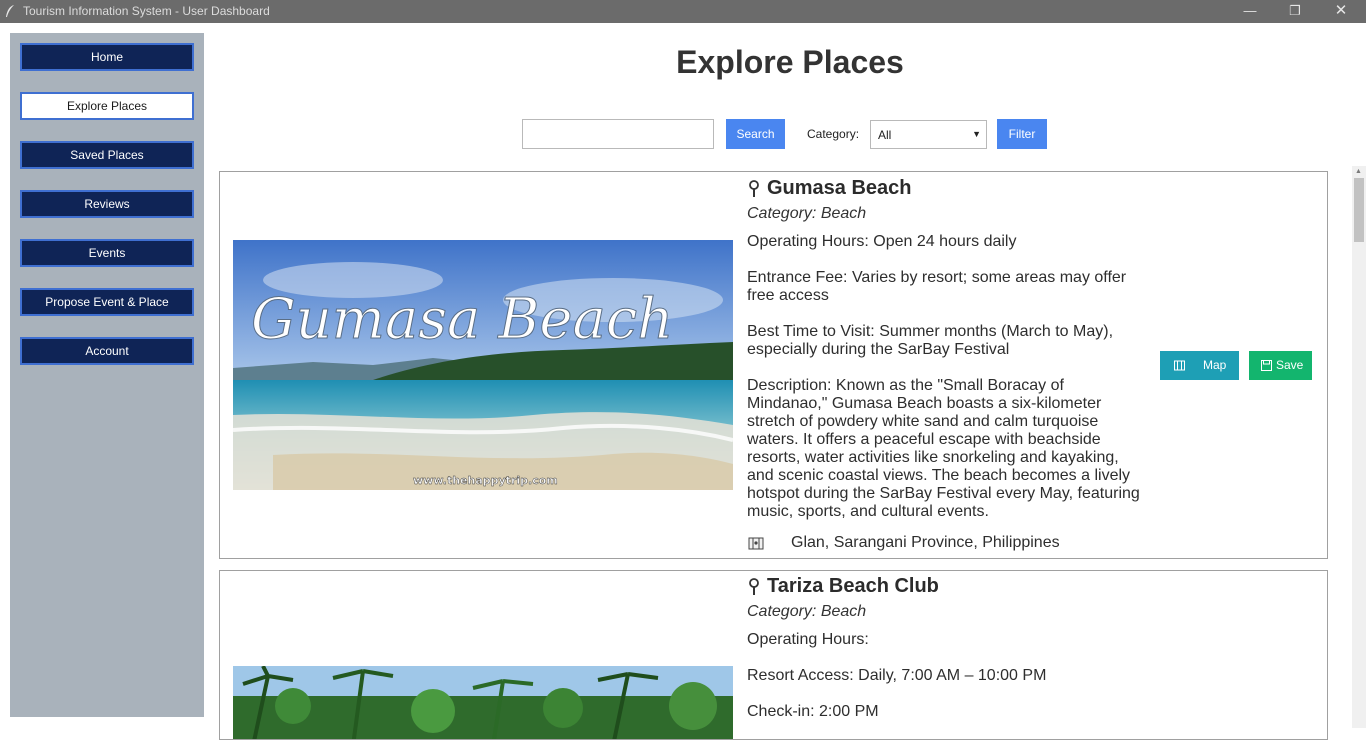 This screenshot has width=1366, height=740. Describe the element at coordinates (107, 253) in the screenshot. I see `nav-events-button: Events` at that location.